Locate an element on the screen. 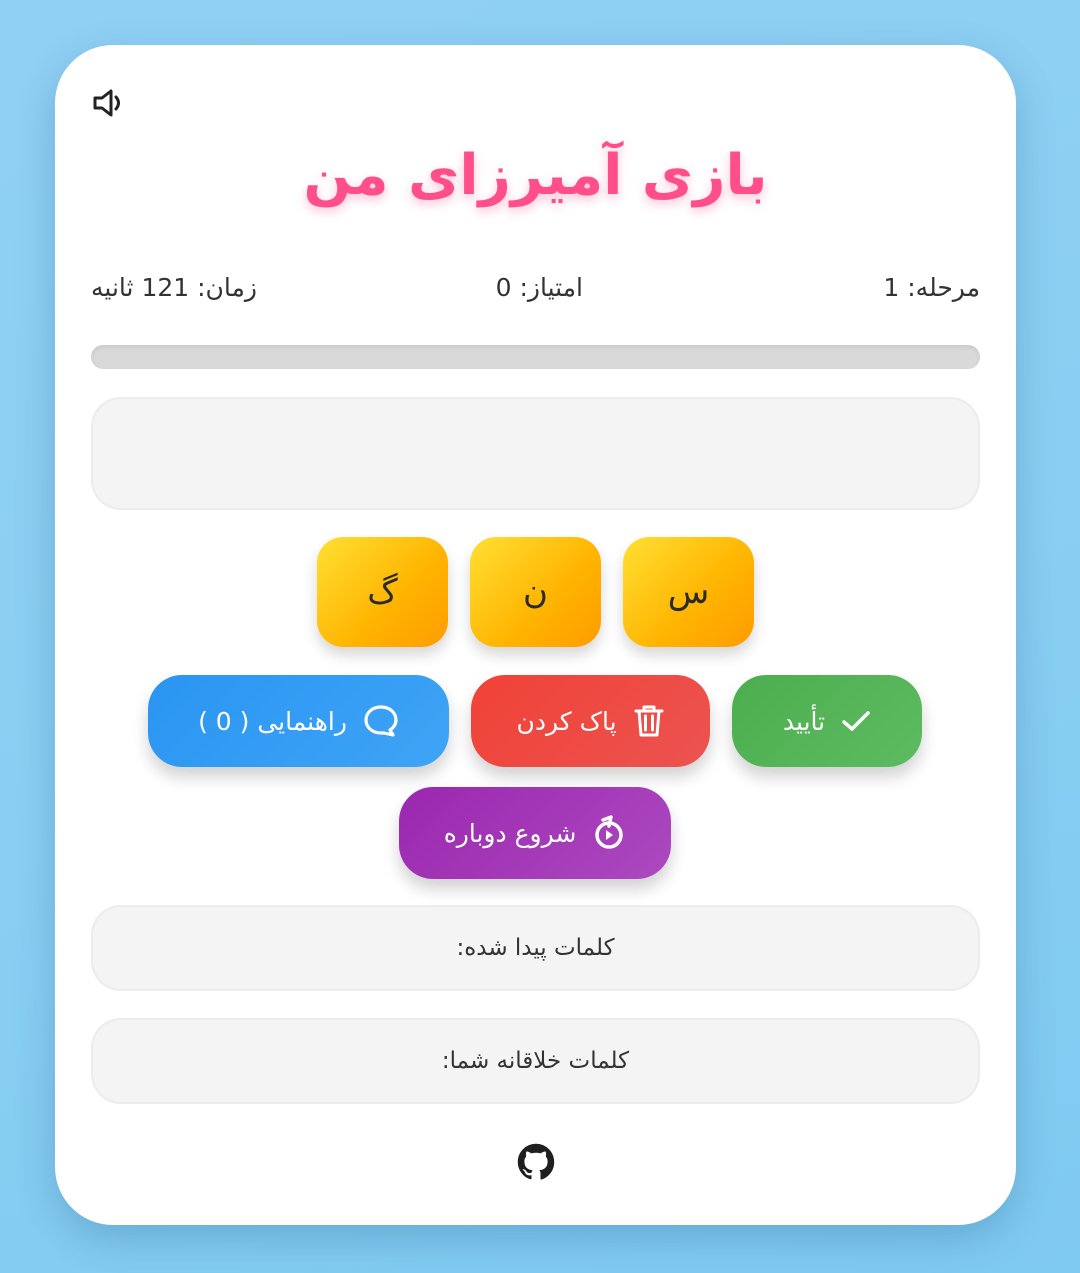 The width and height of the screenshot is (1080, 1273). creative-words-label: کلمات خلاقانه شما: is located at coordinates (535, 1061).